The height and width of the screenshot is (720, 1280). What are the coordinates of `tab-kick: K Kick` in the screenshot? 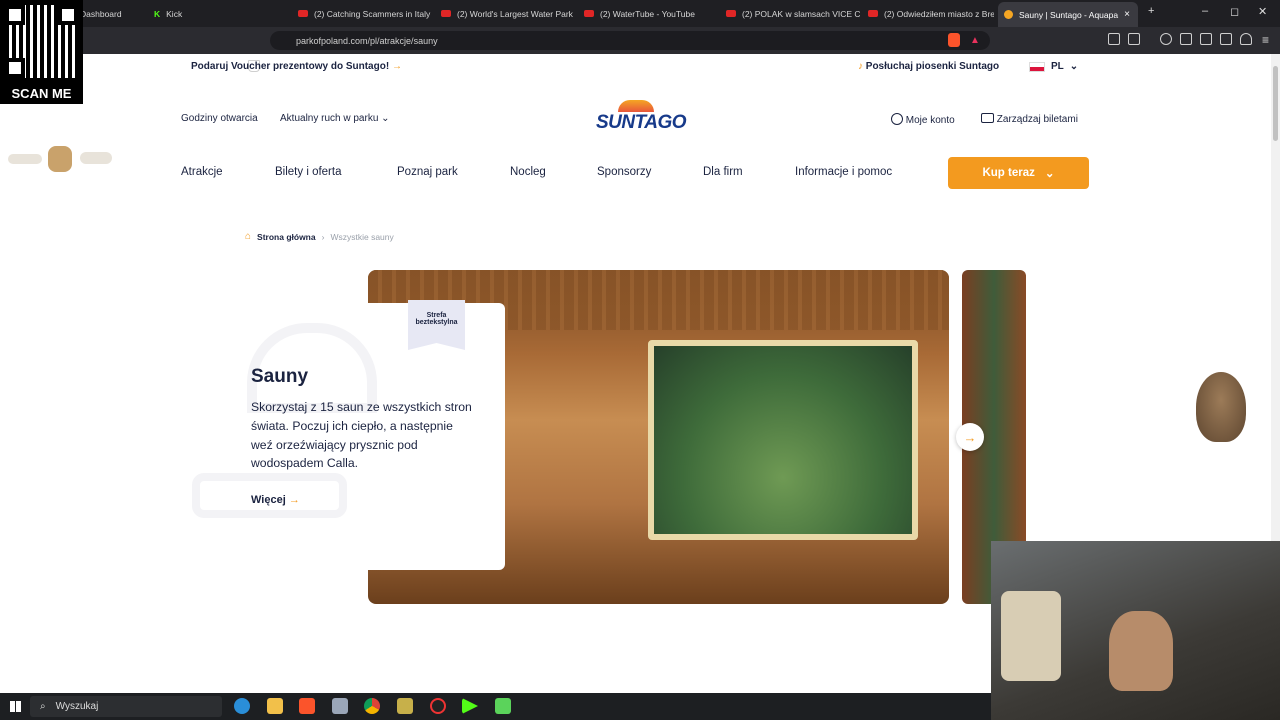 It's located at (218, 13).